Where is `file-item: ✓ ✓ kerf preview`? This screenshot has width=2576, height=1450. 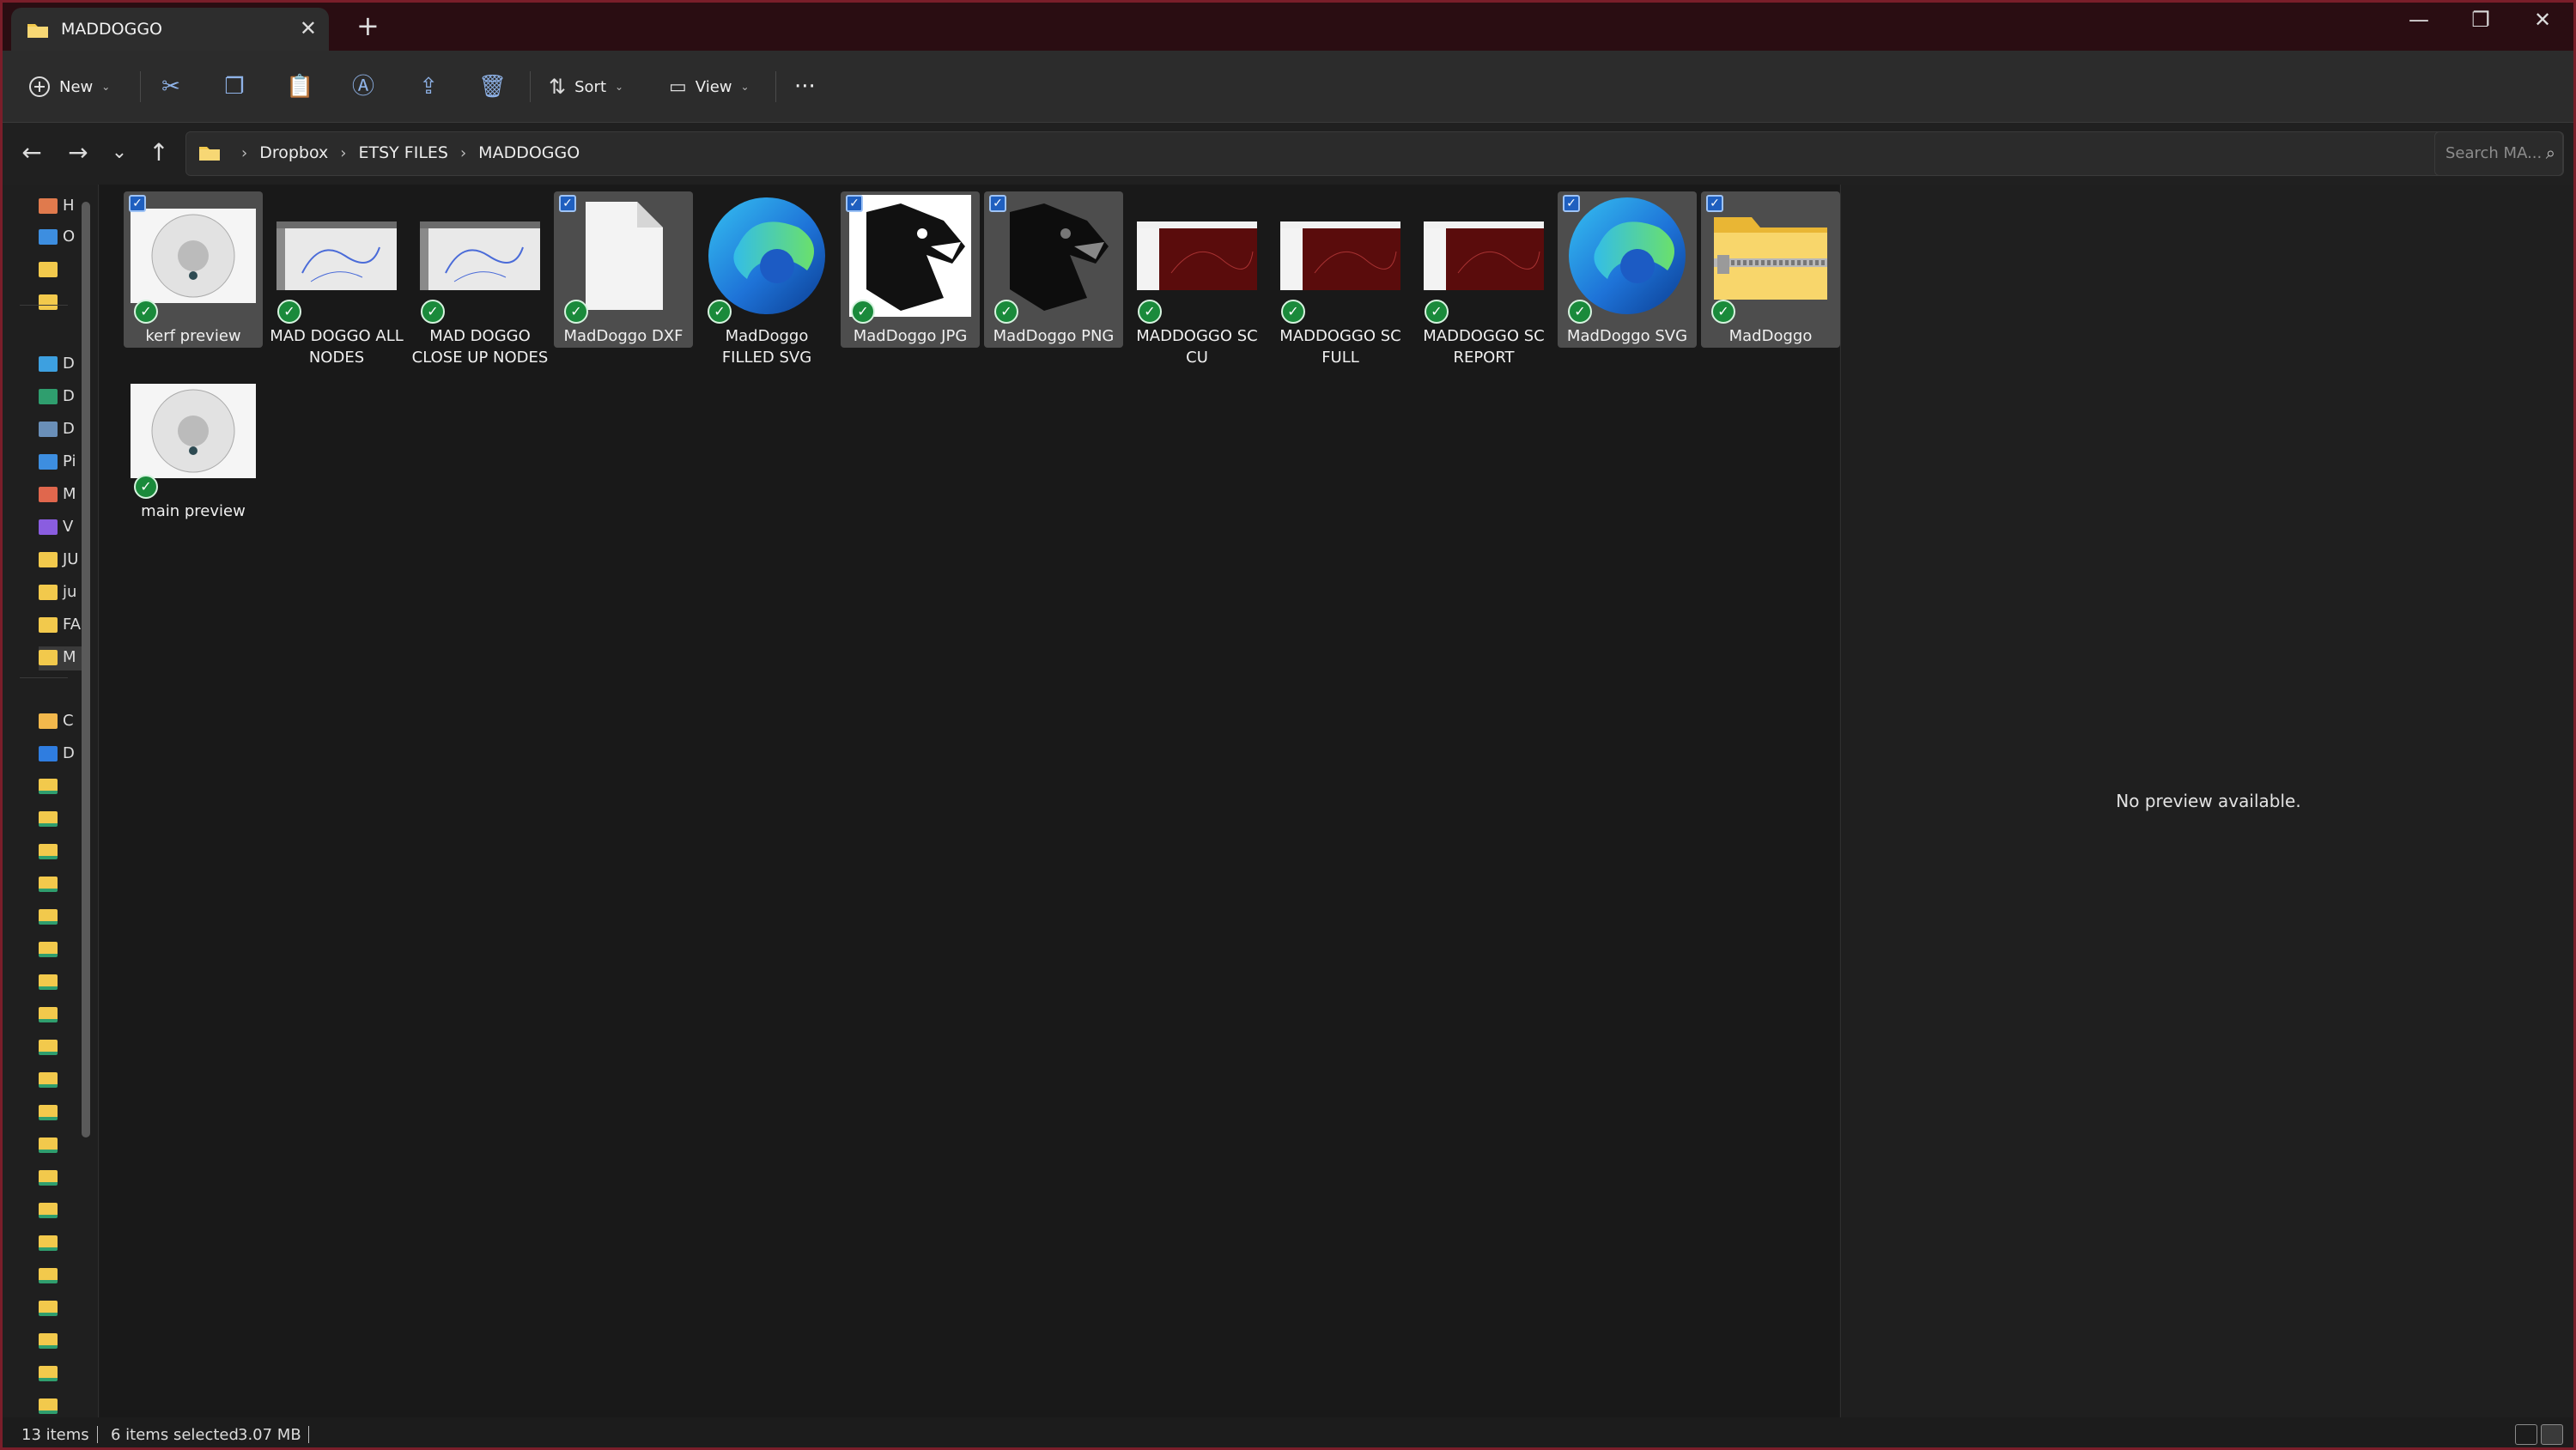
file-item: ✓ ✓ kerf preview is located at coordinates (193, 270).